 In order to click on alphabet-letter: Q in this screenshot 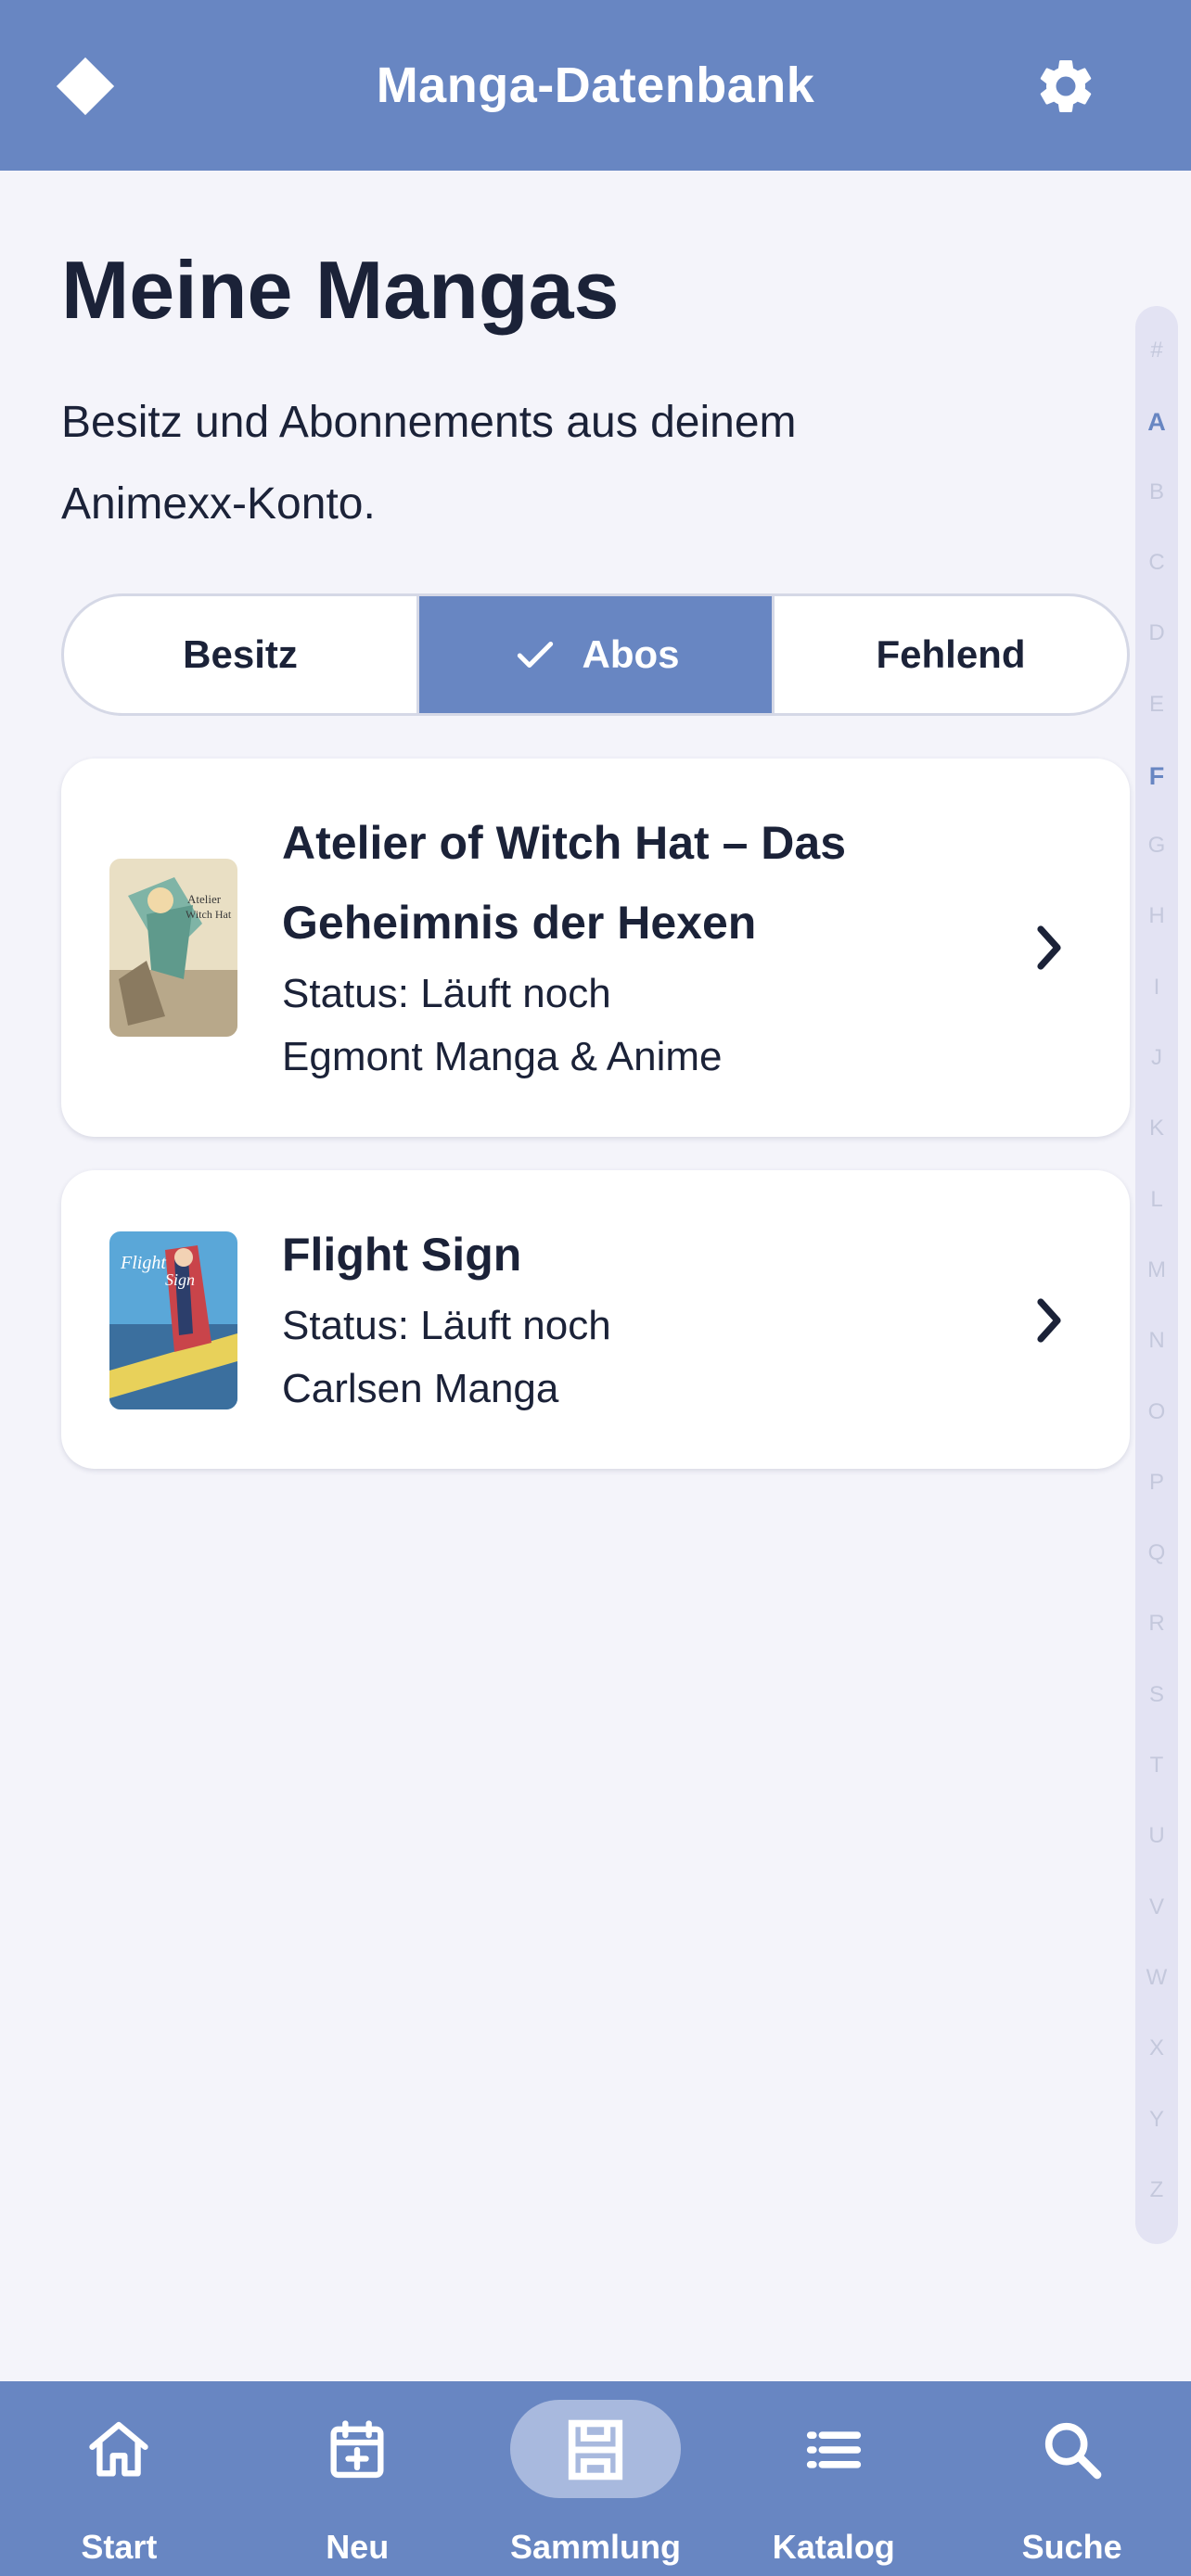, I will do `click(1156, 1553)`.